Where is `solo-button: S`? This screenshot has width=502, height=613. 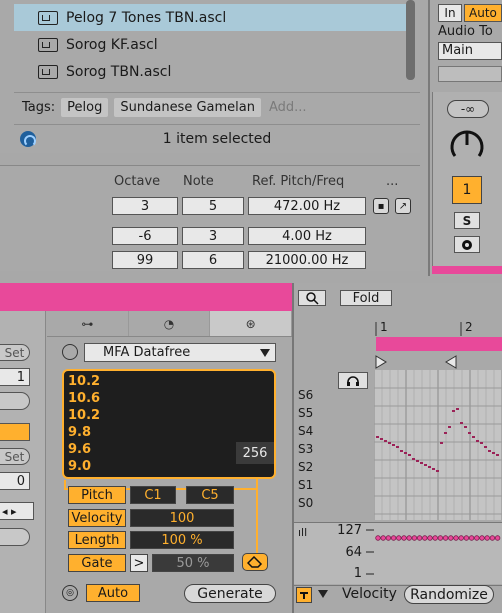 solo-button: S is located at coordinates (467, 220).